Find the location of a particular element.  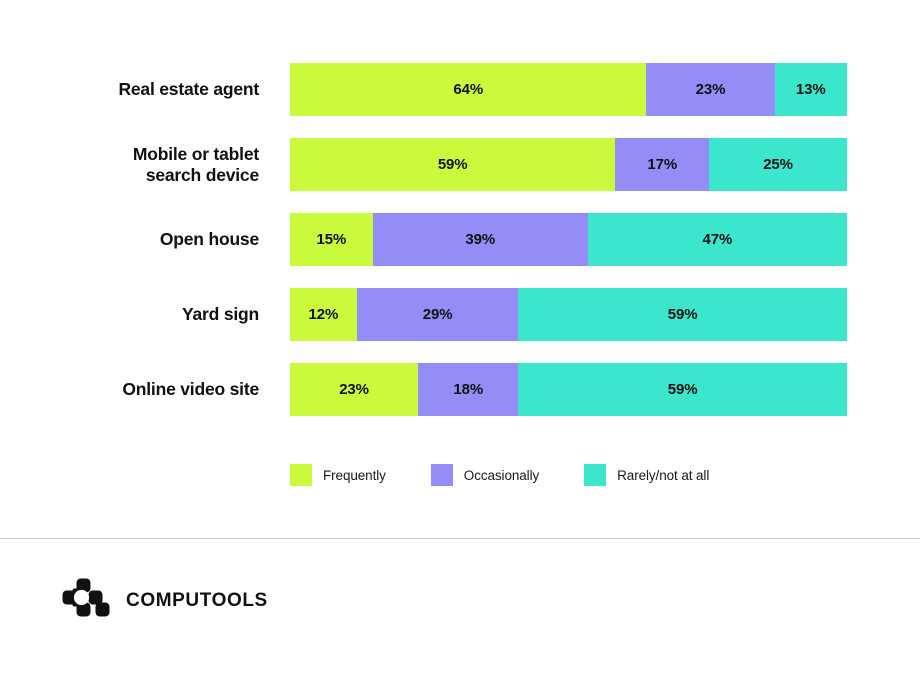

category-label-line: search device is located at coordinates (202, 174).